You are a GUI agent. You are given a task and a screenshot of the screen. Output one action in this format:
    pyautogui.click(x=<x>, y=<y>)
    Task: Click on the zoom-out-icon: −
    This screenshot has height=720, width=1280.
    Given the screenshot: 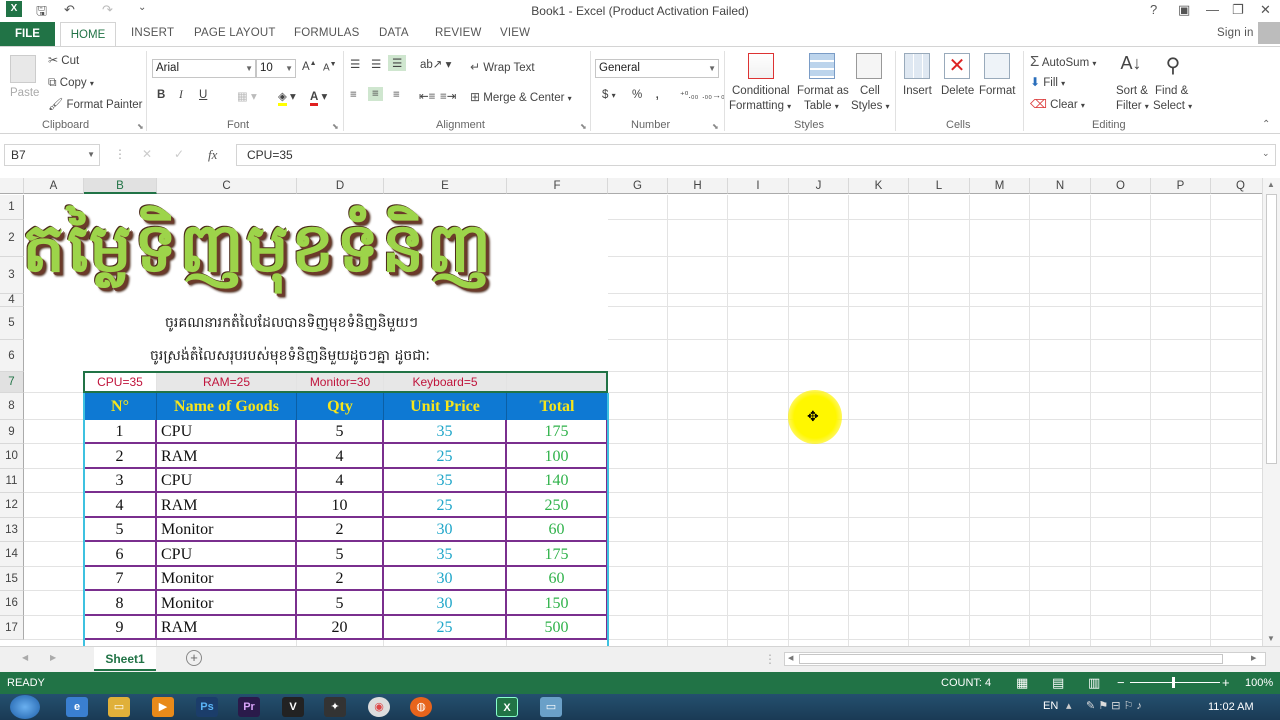 What is the action you would take?
    pyautogui.click(x=1121, y=682)
    